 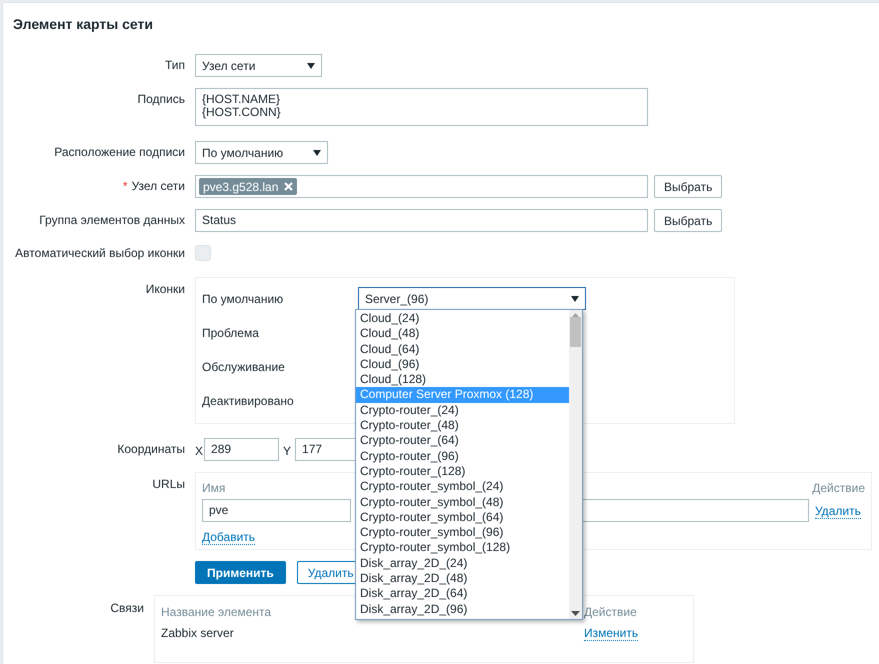 What do you see at coordinates (161, 98) in the screenshot?
I see `field-label: Подпись` at bounding box center [161, 98].